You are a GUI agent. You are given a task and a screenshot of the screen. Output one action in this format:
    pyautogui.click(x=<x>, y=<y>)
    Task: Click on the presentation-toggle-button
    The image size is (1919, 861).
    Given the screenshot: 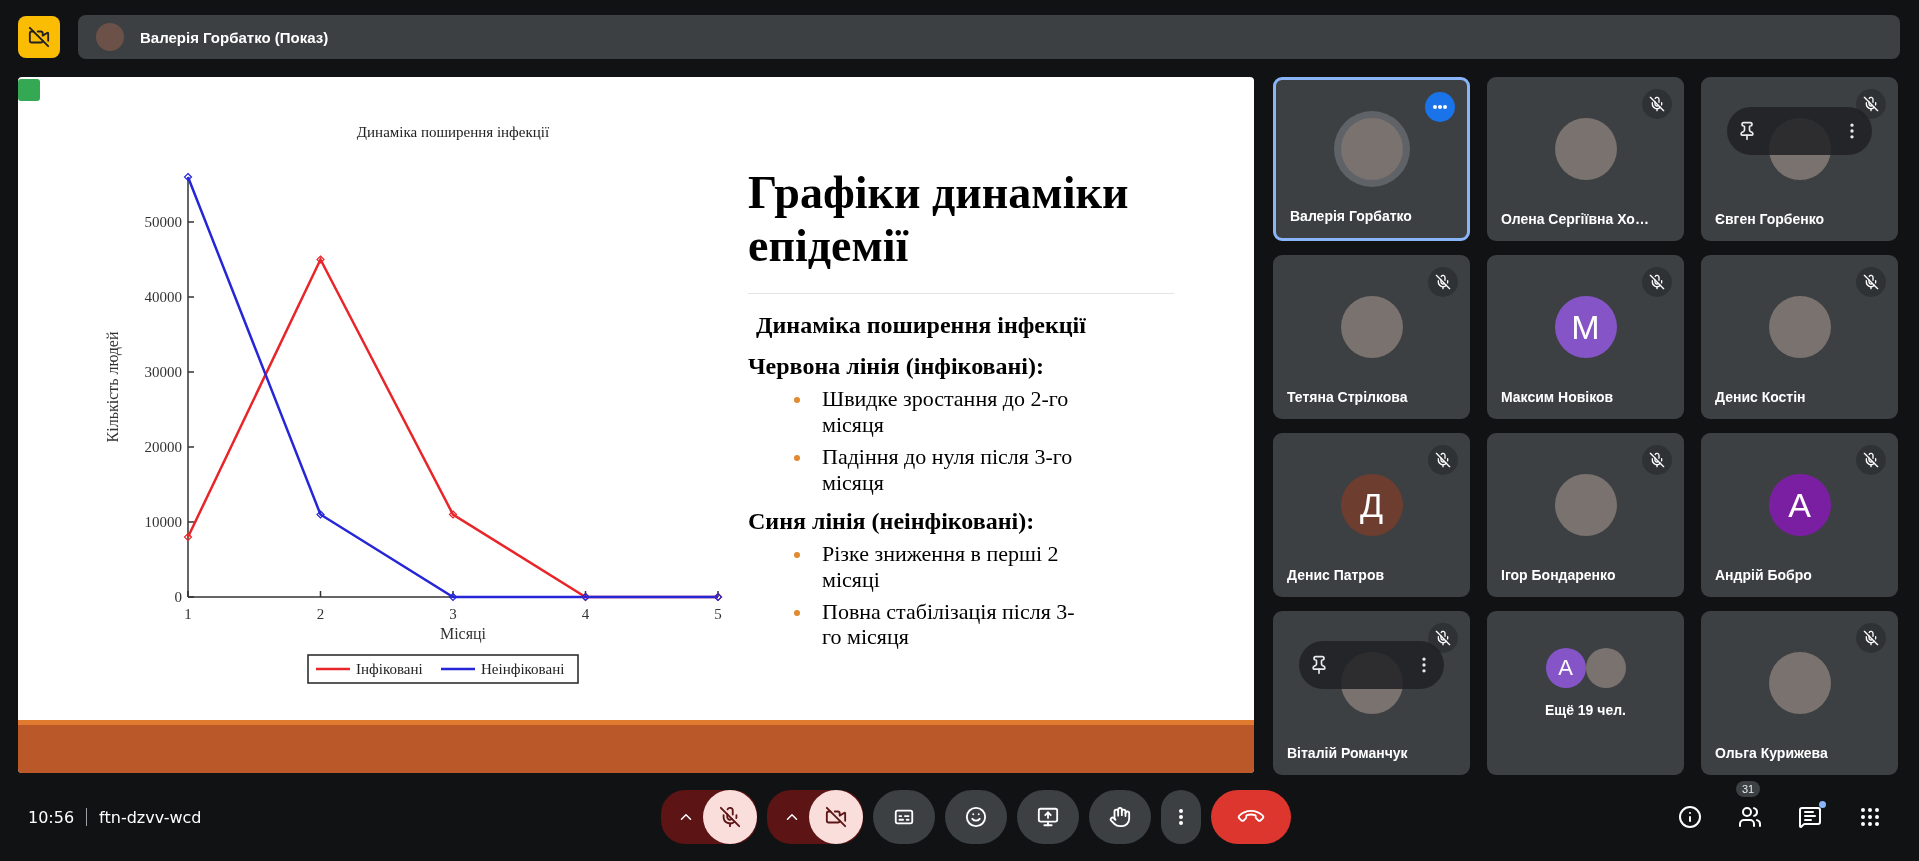 What is the action you would take?
    pyautogui.click(x=39, y=37)
    